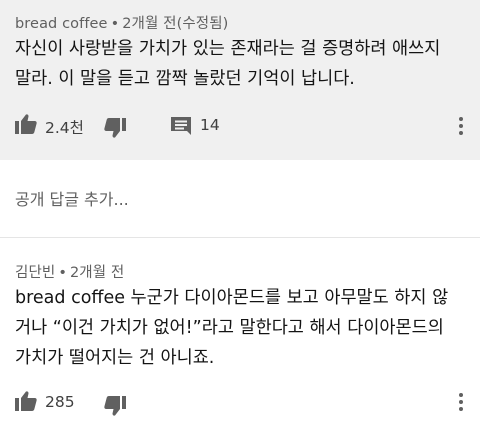 This screenshot has height=445, width=480. What do you see at coordinates (60, 402) in the screenshot?
I see `like-count: 285` at bounding box center [60, 402].